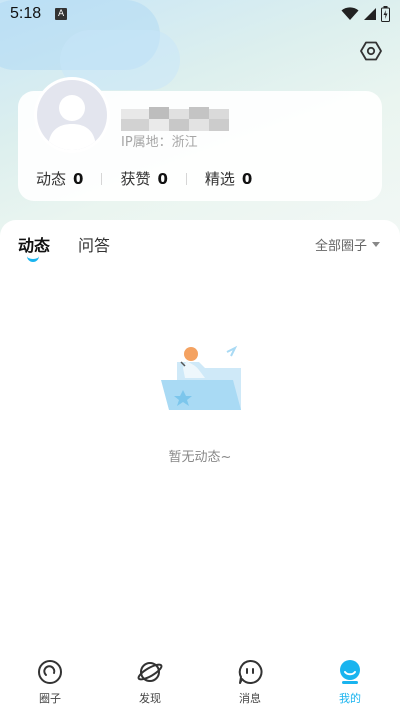 Image resolution: width=400 pixels, height=712 pixels. I want to click on nav-item-profile: 我的, so click(350, 682).